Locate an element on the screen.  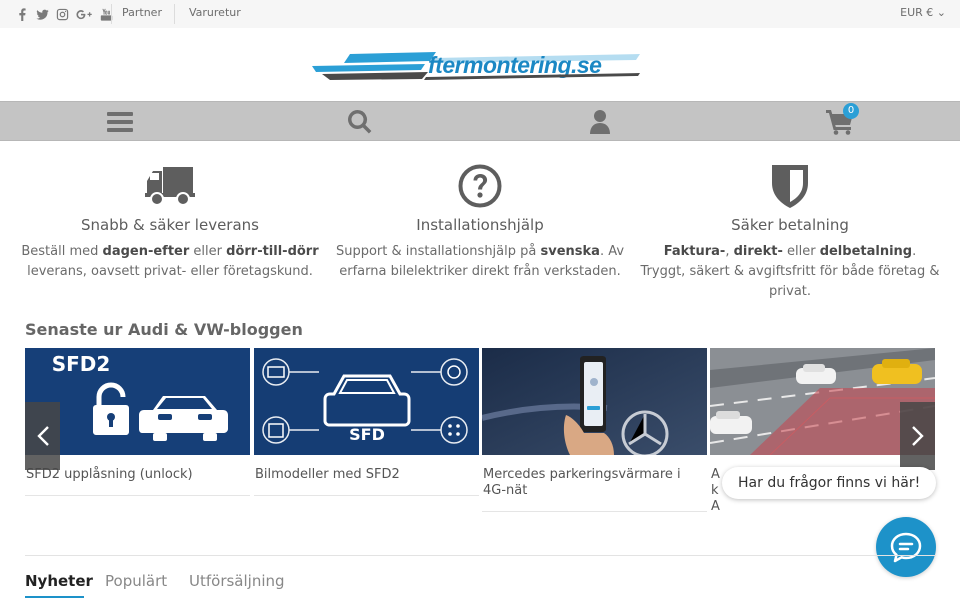
carousel-prev-button is located at coordinates (42, 436).